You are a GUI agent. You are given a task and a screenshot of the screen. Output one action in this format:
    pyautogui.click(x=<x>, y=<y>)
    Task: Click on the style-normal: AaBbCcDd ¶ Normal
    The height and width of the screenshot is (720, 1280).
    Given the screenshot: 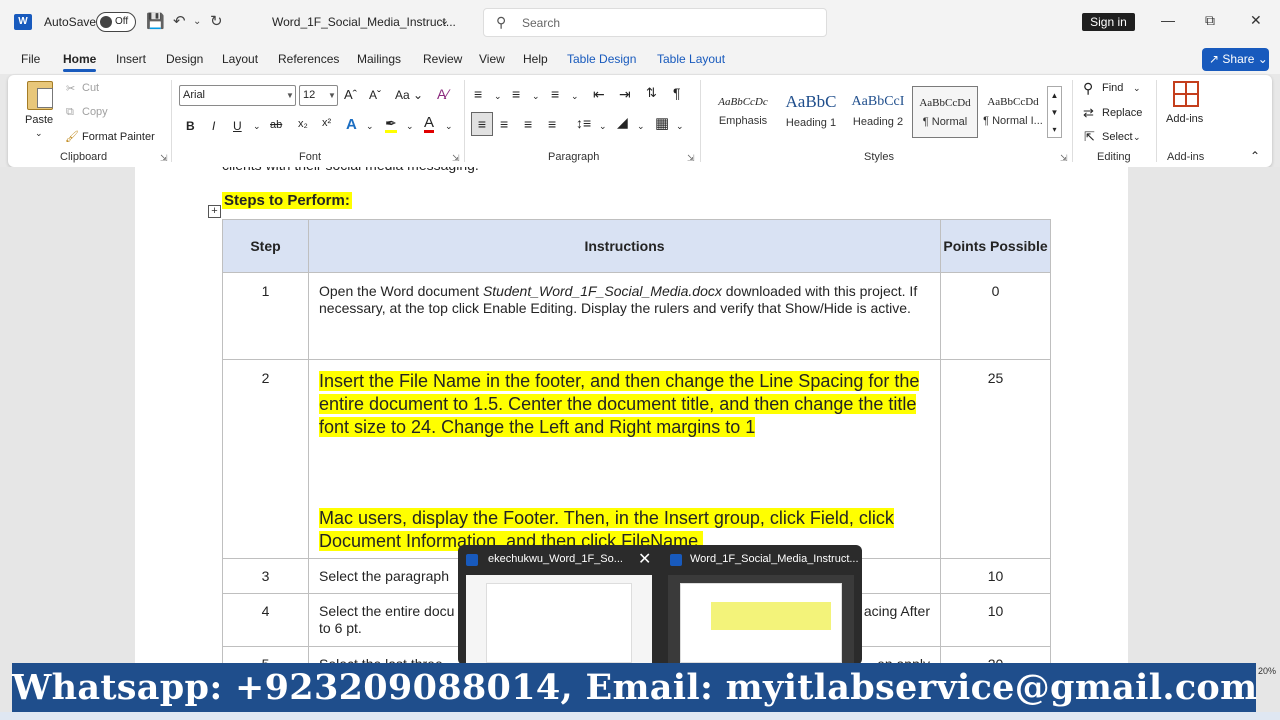 What is the action you would take?
    pyautogui.click(x=945, y=112)
    